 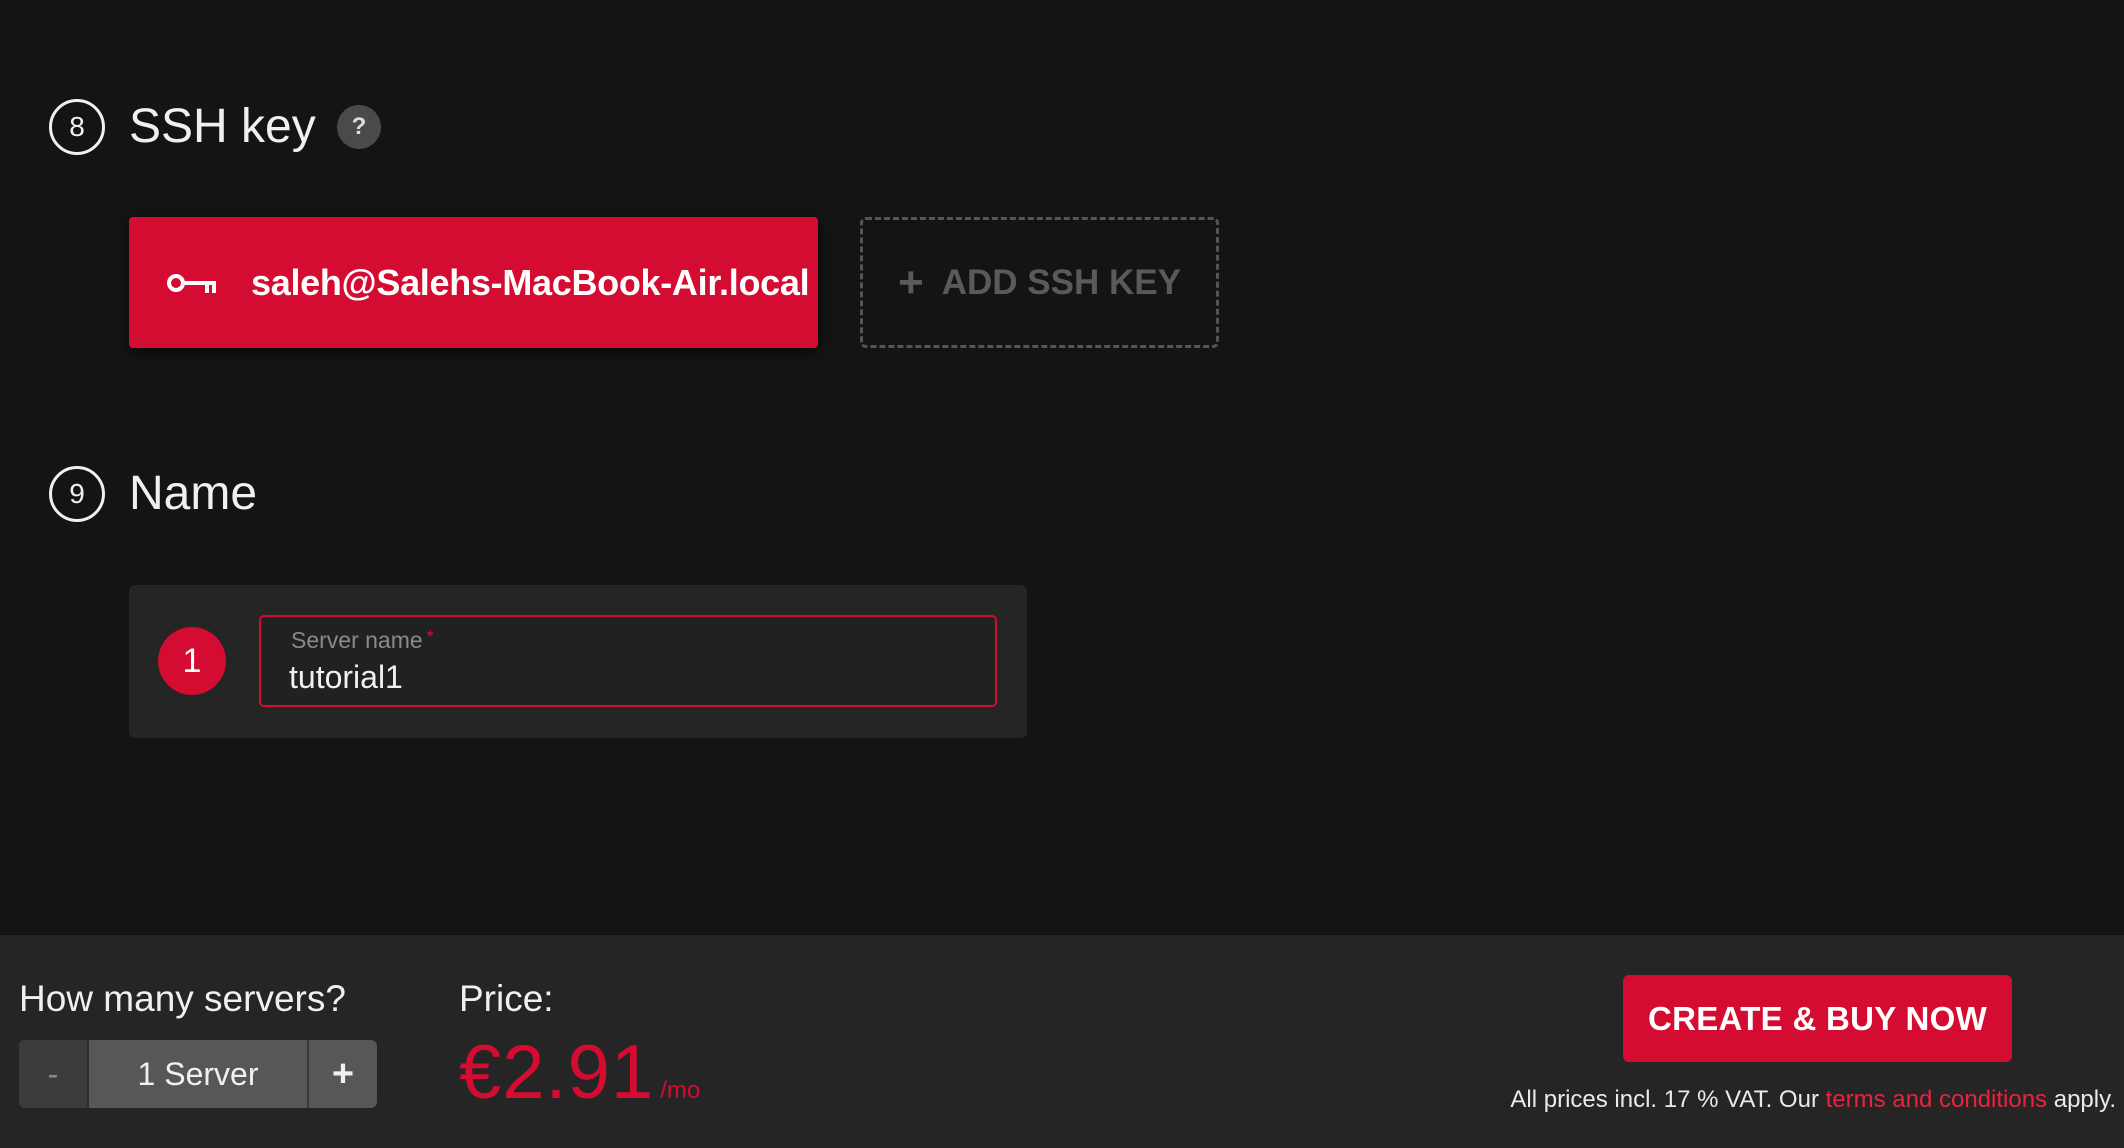 I want to click on add-ssh-key-label: ADD SSH KEY, so click(x=1061, y=282).